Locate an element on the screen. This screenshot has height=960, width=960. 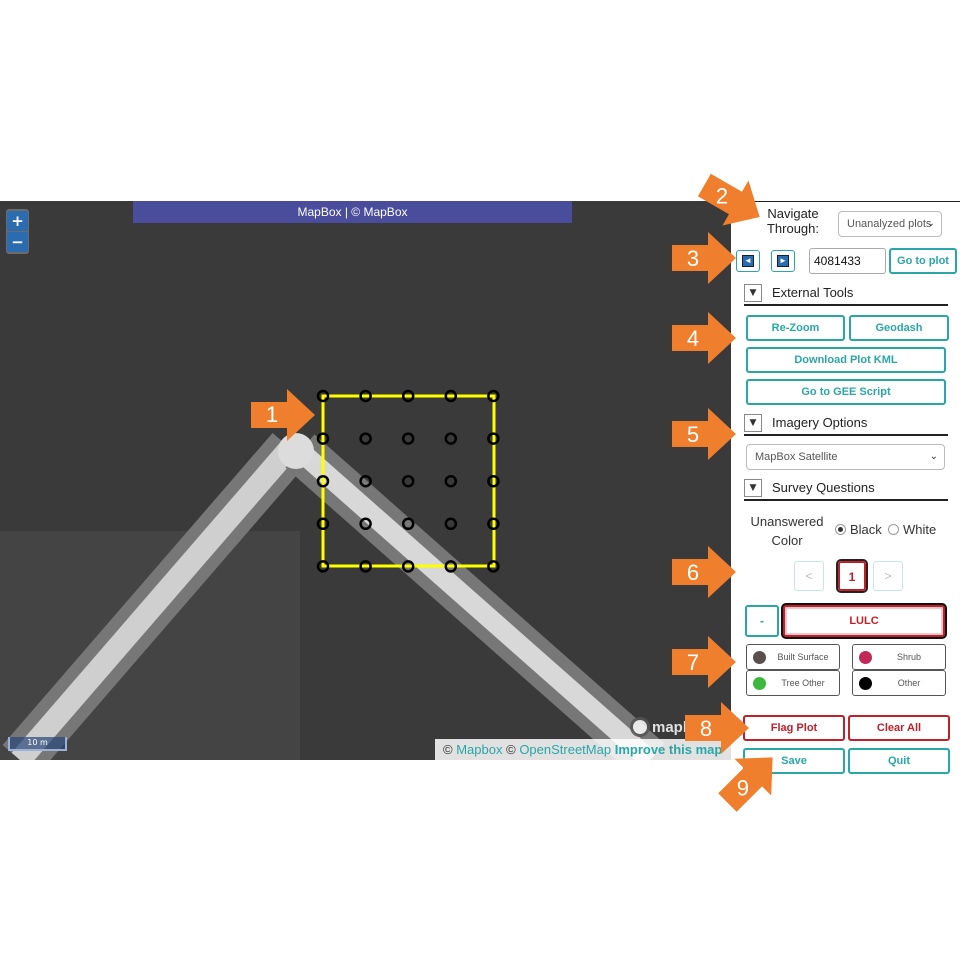
callout-arrow: 3 is located at coordinates (704, 258).